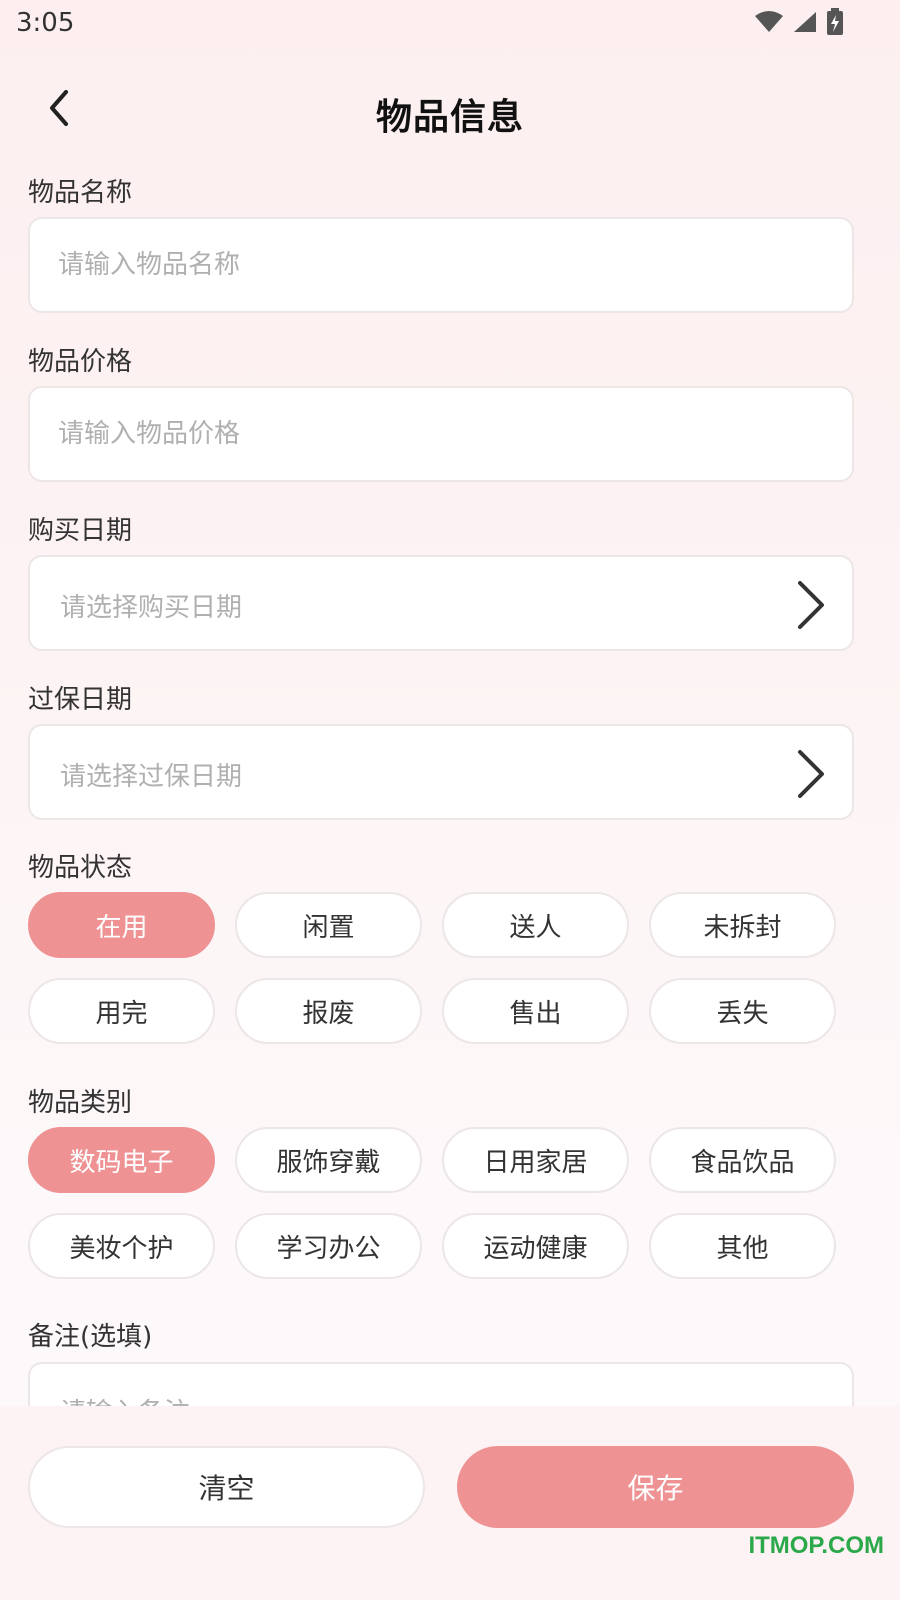 This screenshot has width=900, height=1600. I want to click on category-chip: 其他, so click(742, 1246).